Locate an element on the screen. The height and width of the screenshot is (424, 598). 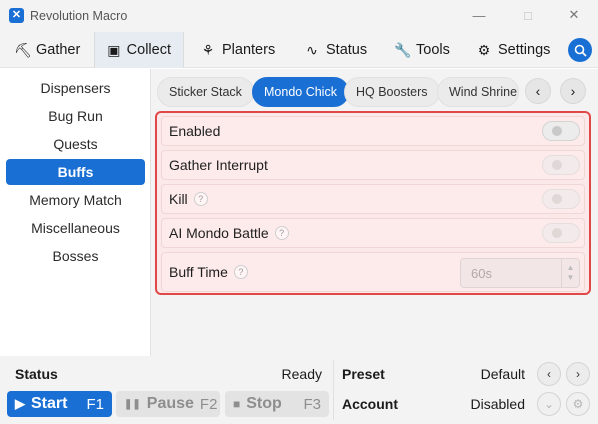
subtab-mondo-chick: Mondo Chick is located at coordinates (300, 92).